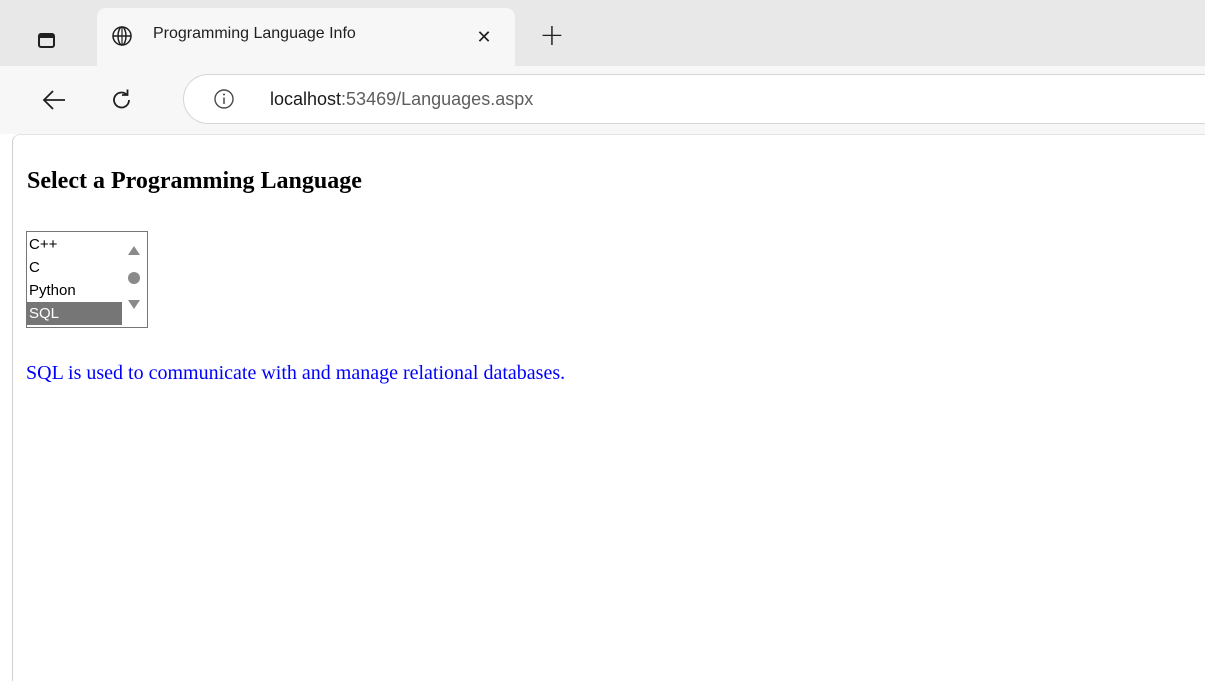 Image resolution: width=1205 pixels, height=681 pixels. What do you see at coordinates (134, 304) in the screenshot?
I see `scroll-down-arrow-icon` at bounding box center [134, 304].